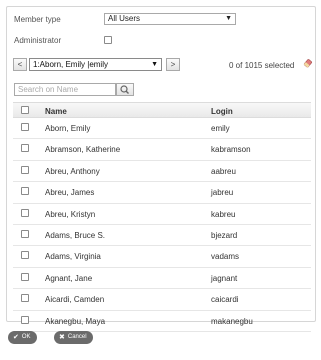 The height and width of the screenshot is (360, 321). I want to click on administrator-label: Administrator, so click(38, 40).